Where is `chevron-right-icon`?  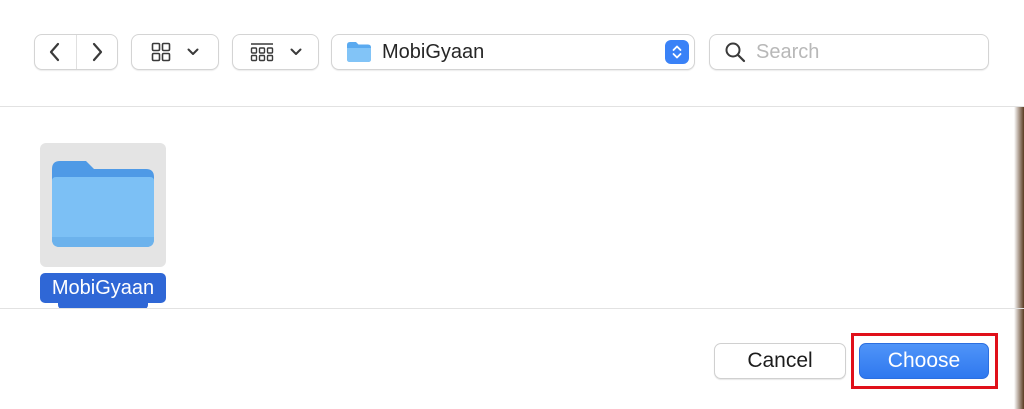
chevron-right-icon is located at coordinates (97, 52).